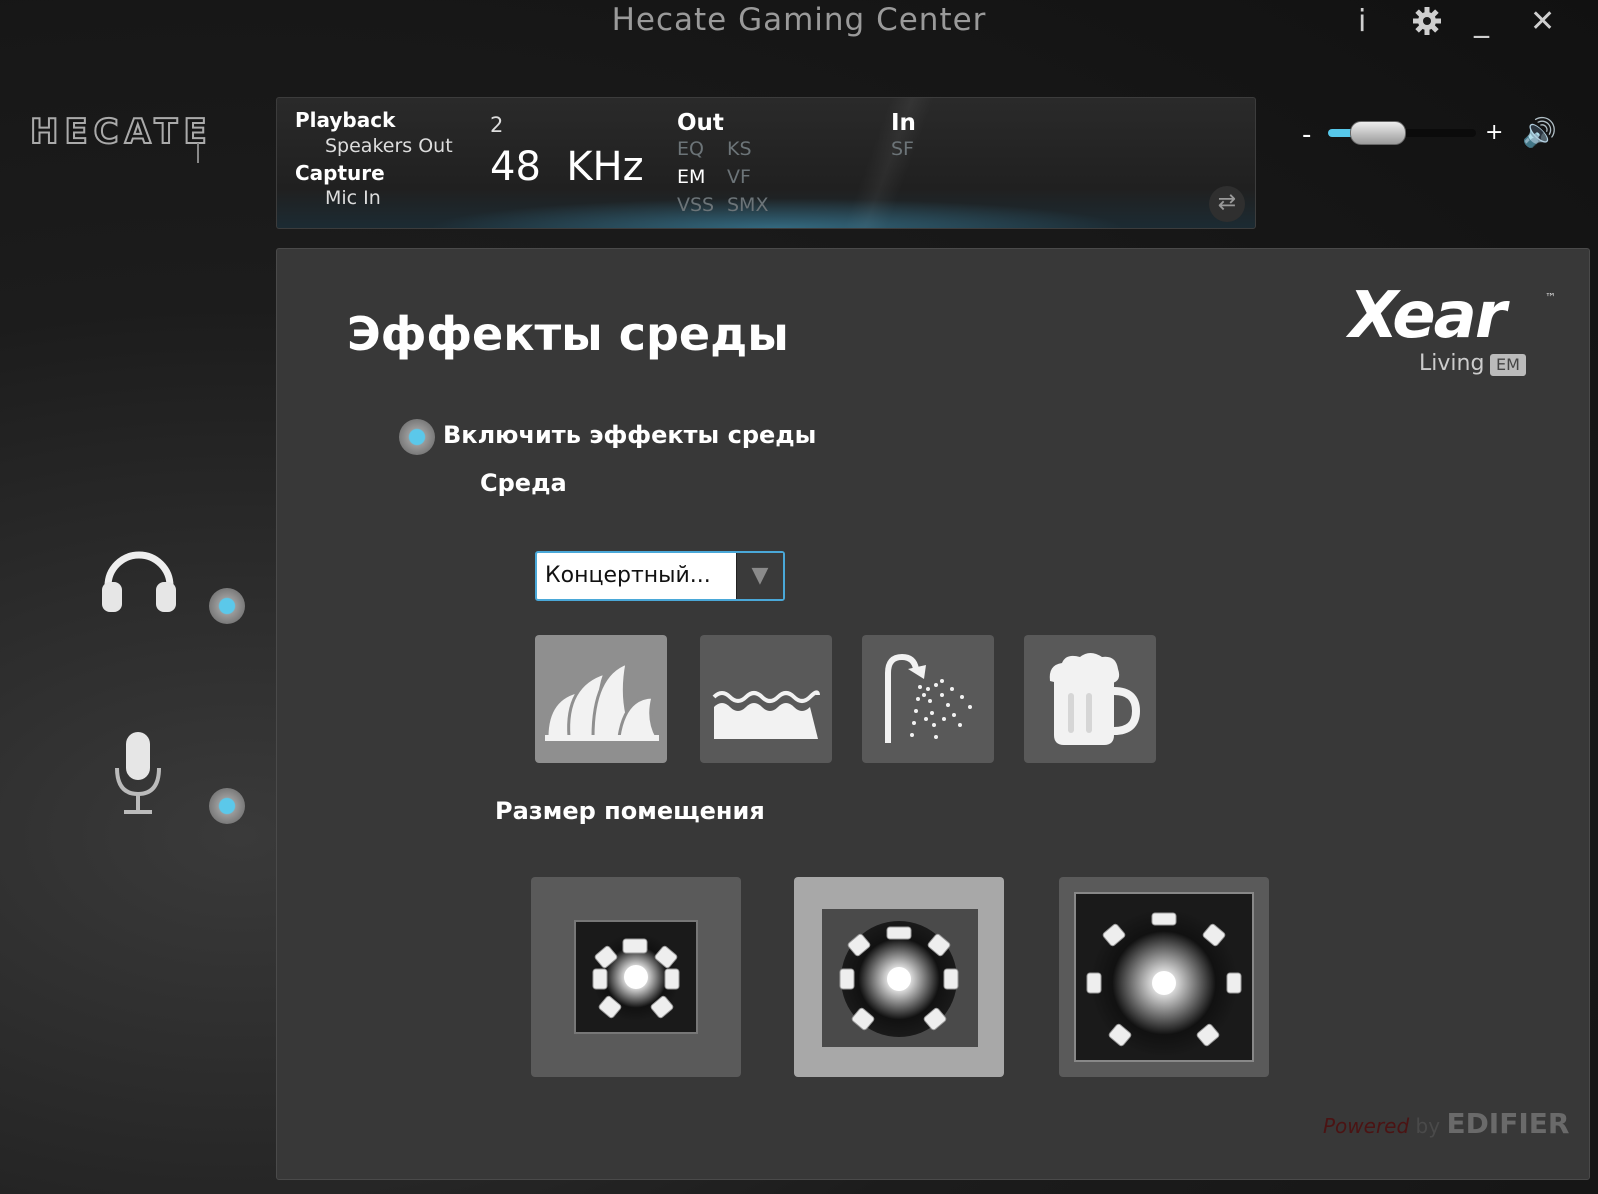  I want to click on playback-device: Speakers Out, so click(389, 146).